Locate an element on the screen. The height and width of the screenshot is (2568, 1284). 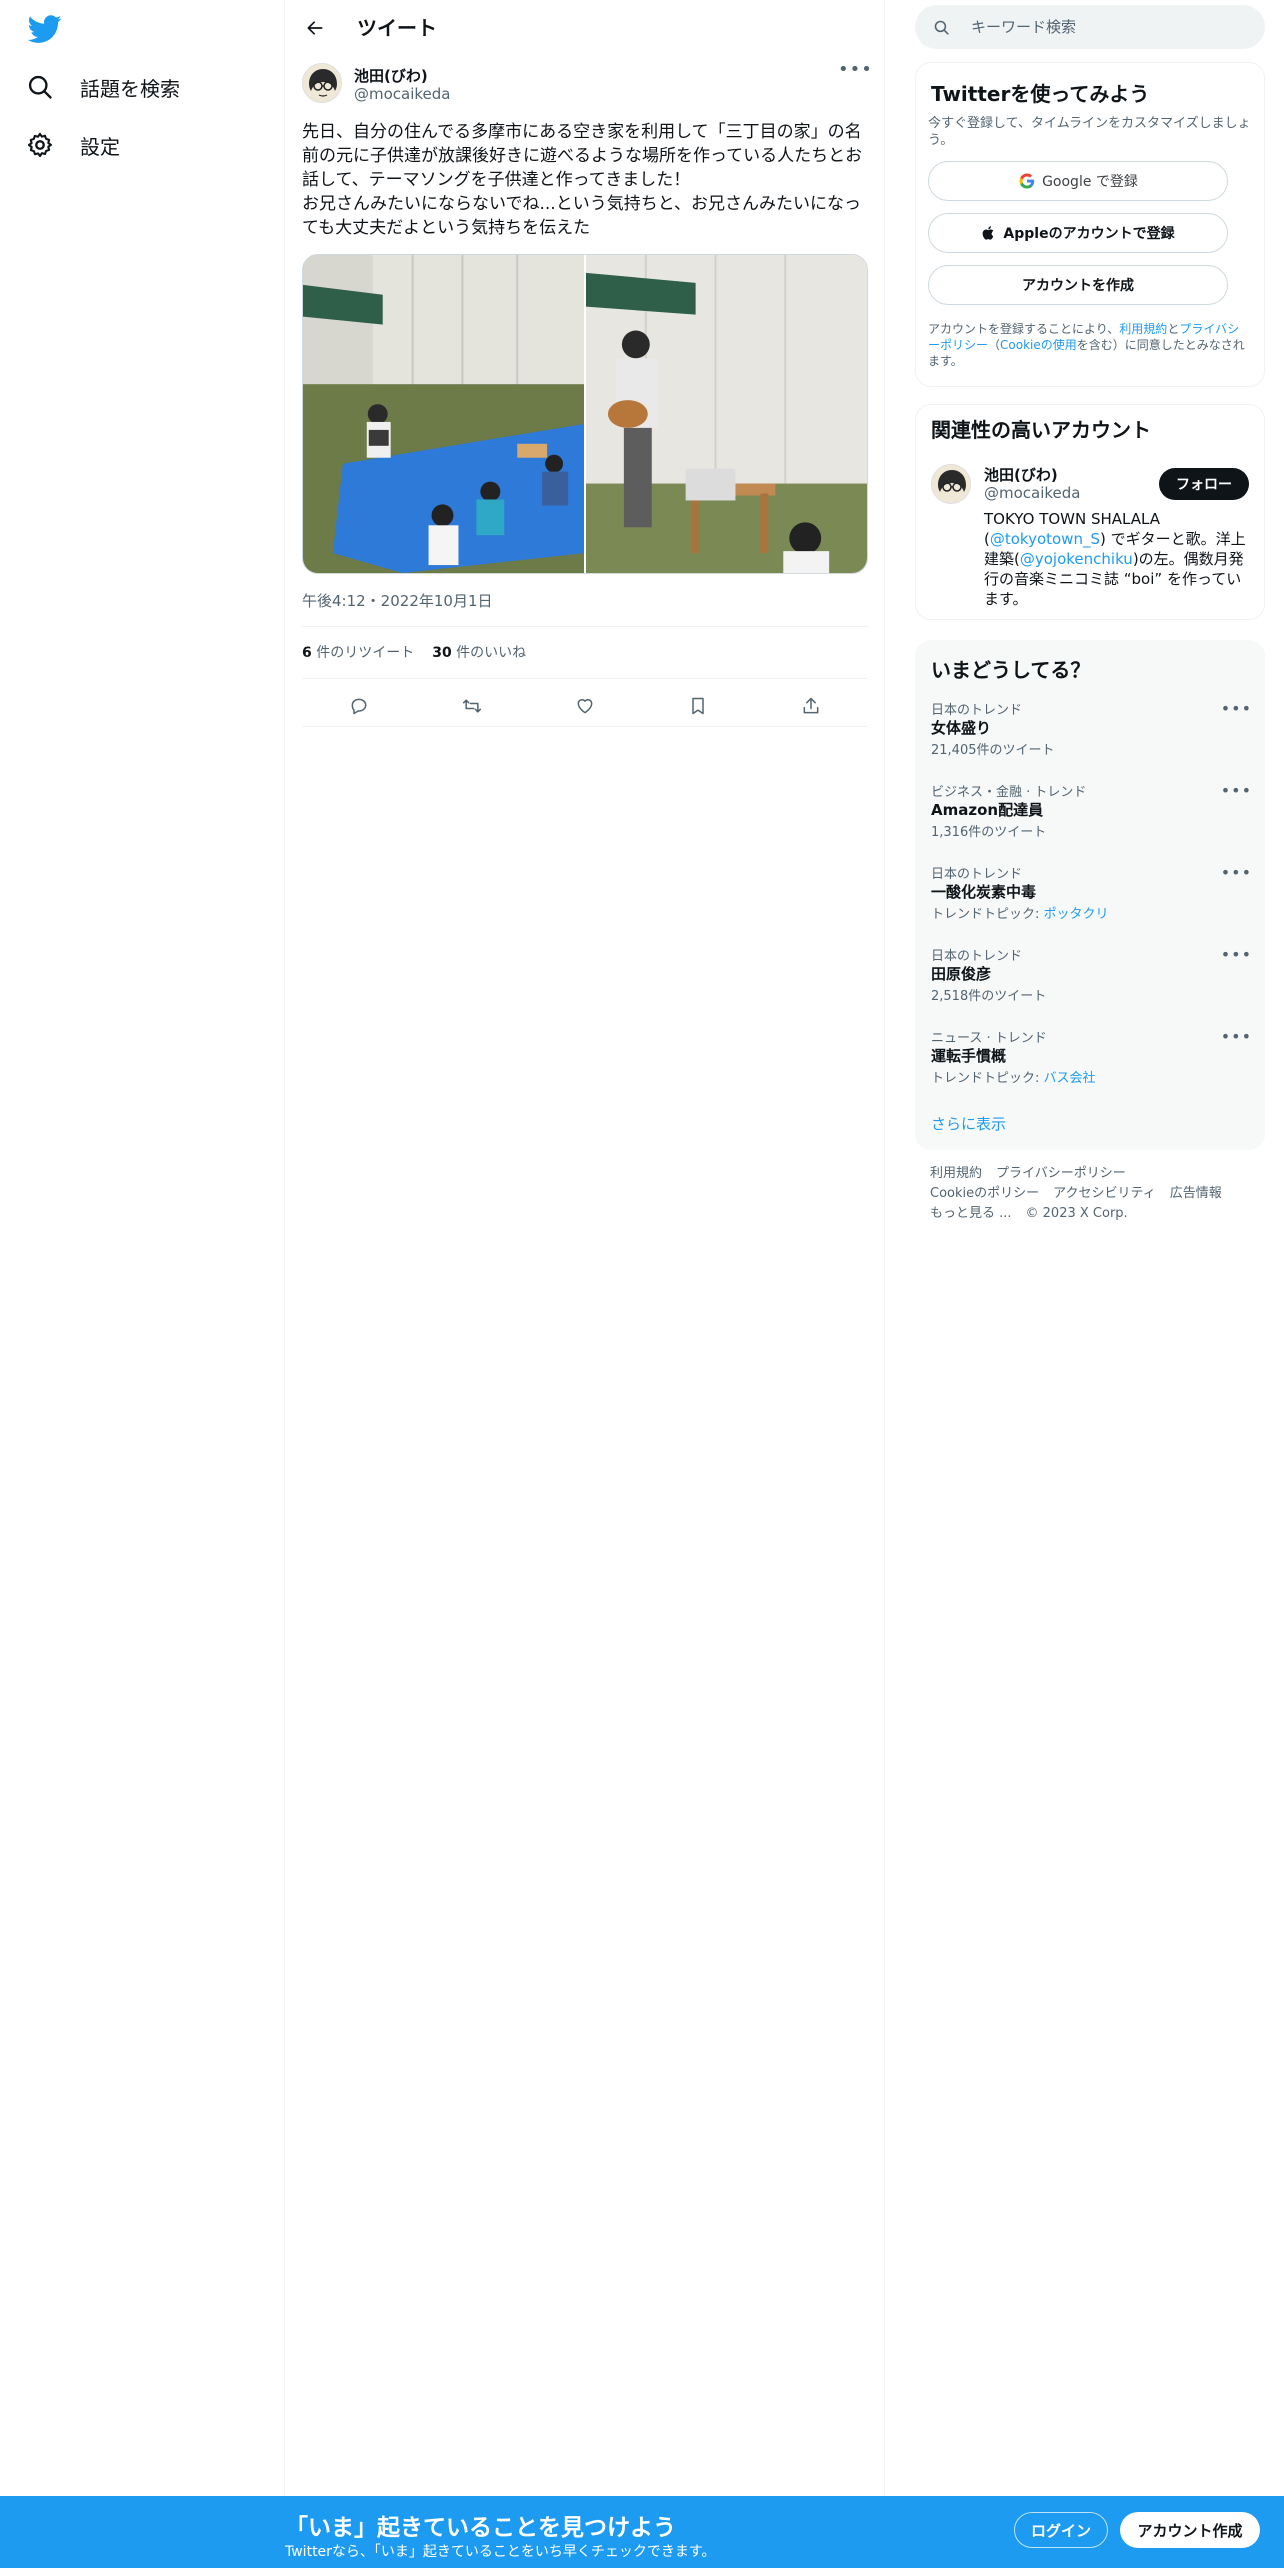
legal-and: と is located at coordinates (1173, 329).